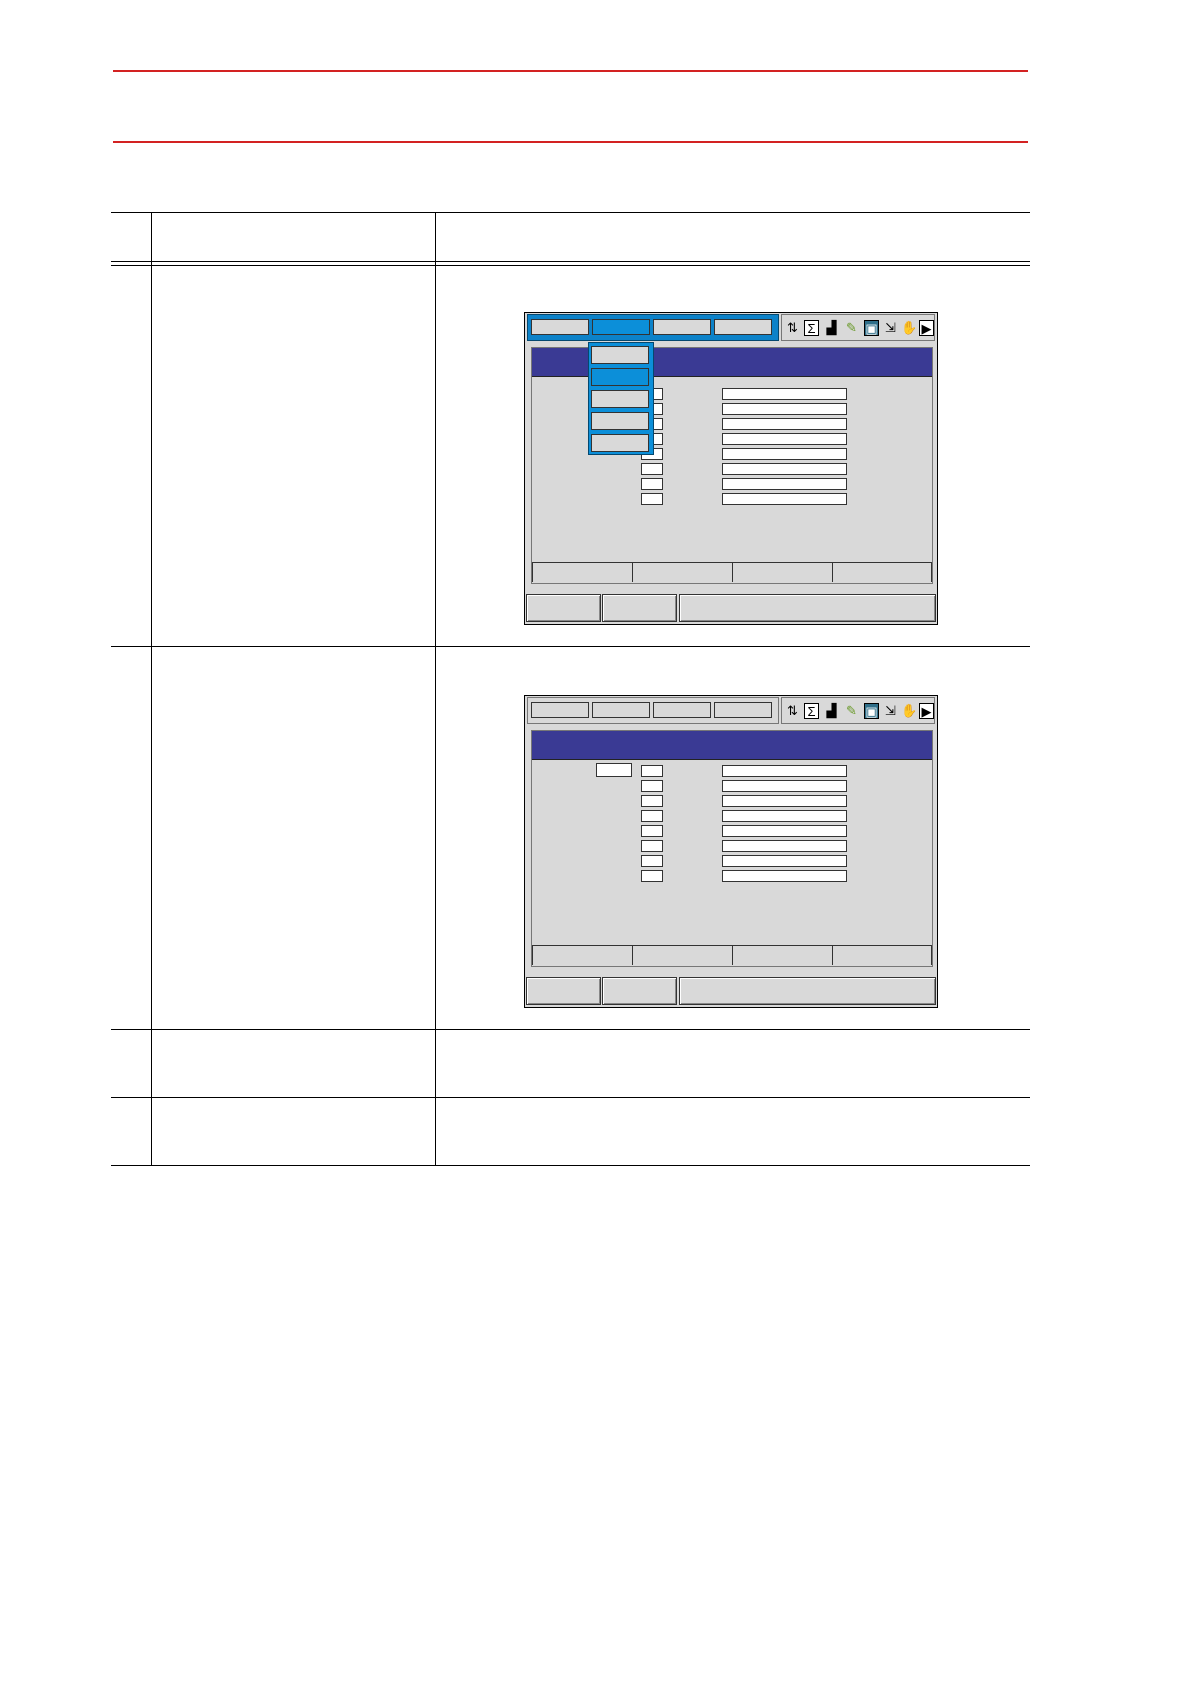  Describe the element at coordinates (570, 142) in the screenshot. I see `header-rule-bottom` at that location.